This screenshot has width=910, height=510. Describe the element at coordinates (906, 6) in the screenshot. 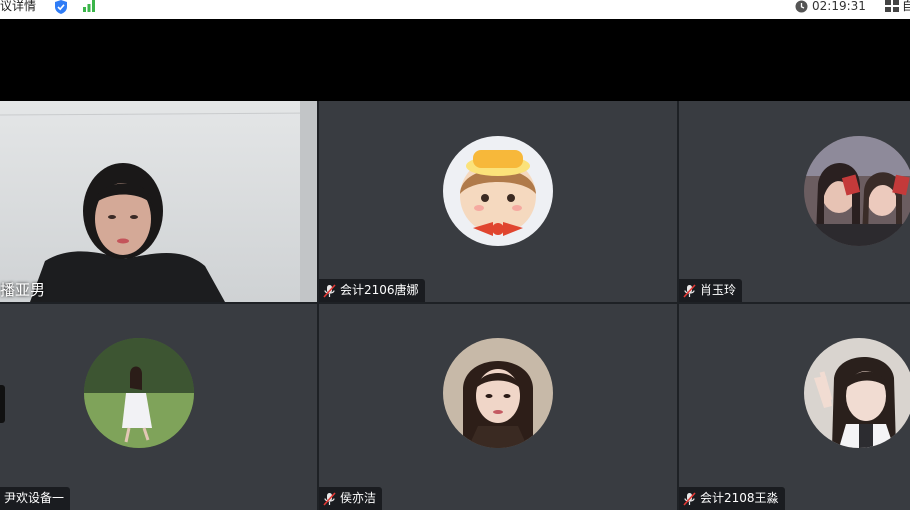

I see `layout-label: 自` at that location.